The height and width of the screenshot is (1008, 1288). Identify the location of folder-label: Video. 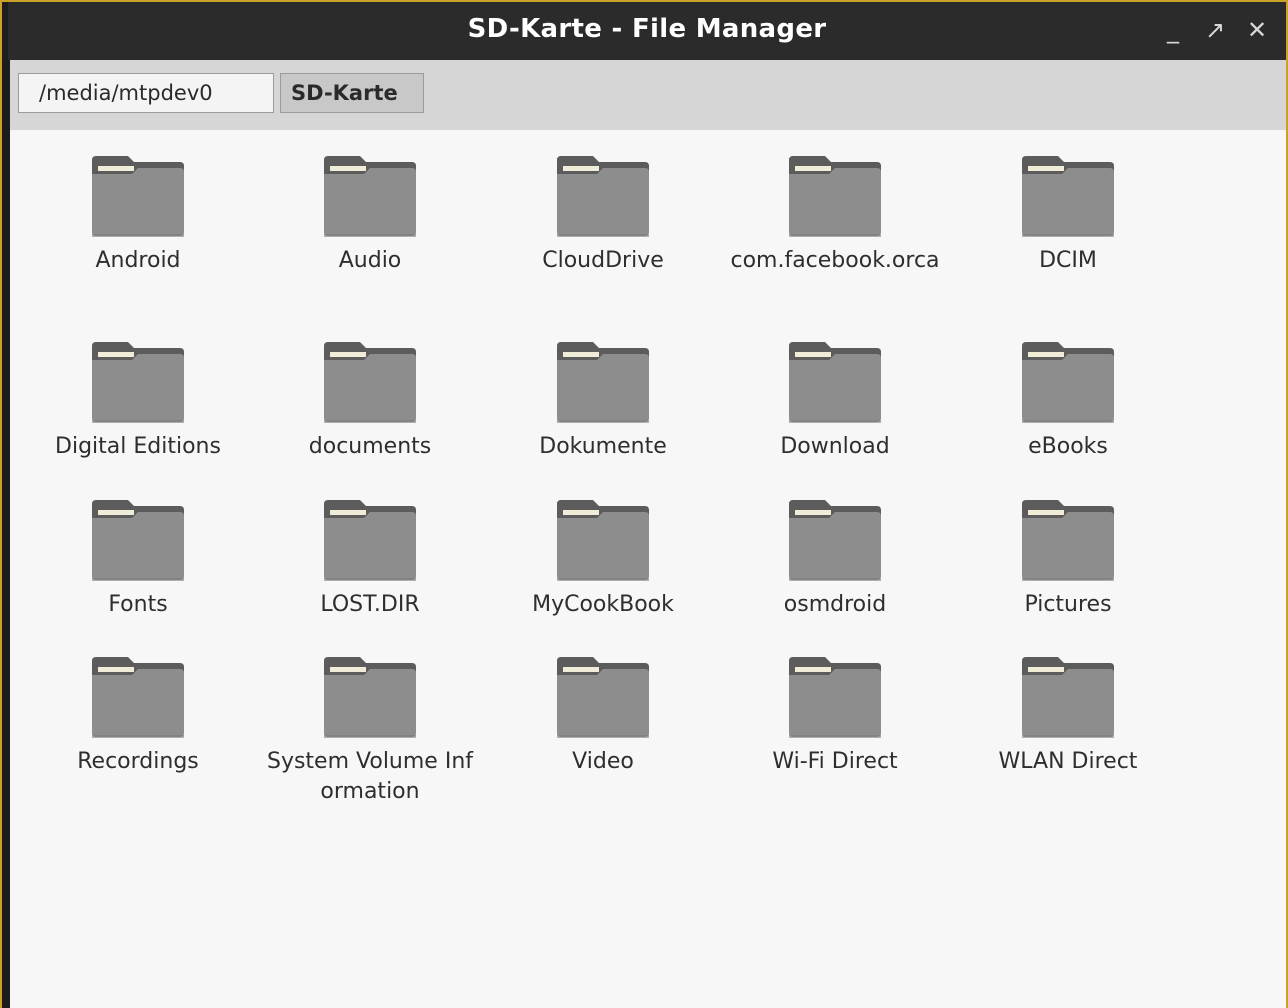
(603, 761).